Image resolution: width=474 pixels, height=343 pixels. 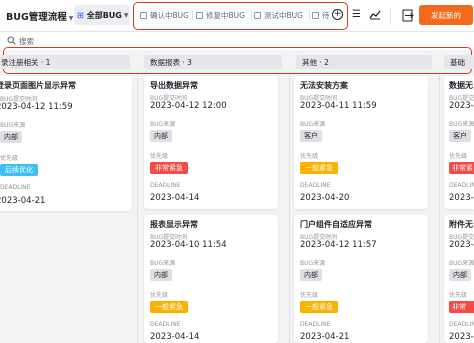 What do you see at coordinates (356, 14) in the screenshot?
I see `list-icon: ☰` at bounding box center [356, 14].